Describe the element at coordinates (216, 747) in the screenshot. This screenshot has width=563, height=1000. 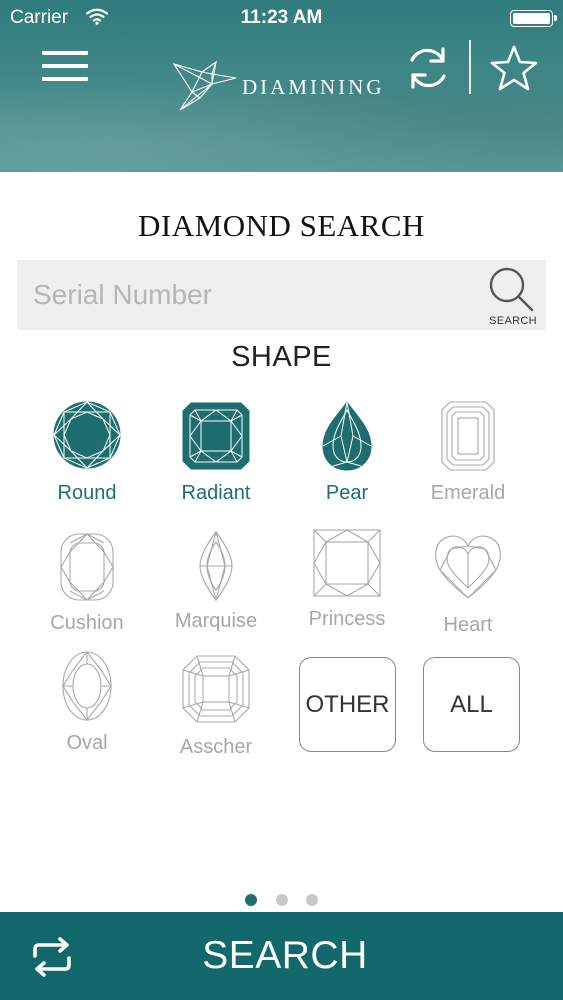
I see `shape-label: Asscher` at that location.